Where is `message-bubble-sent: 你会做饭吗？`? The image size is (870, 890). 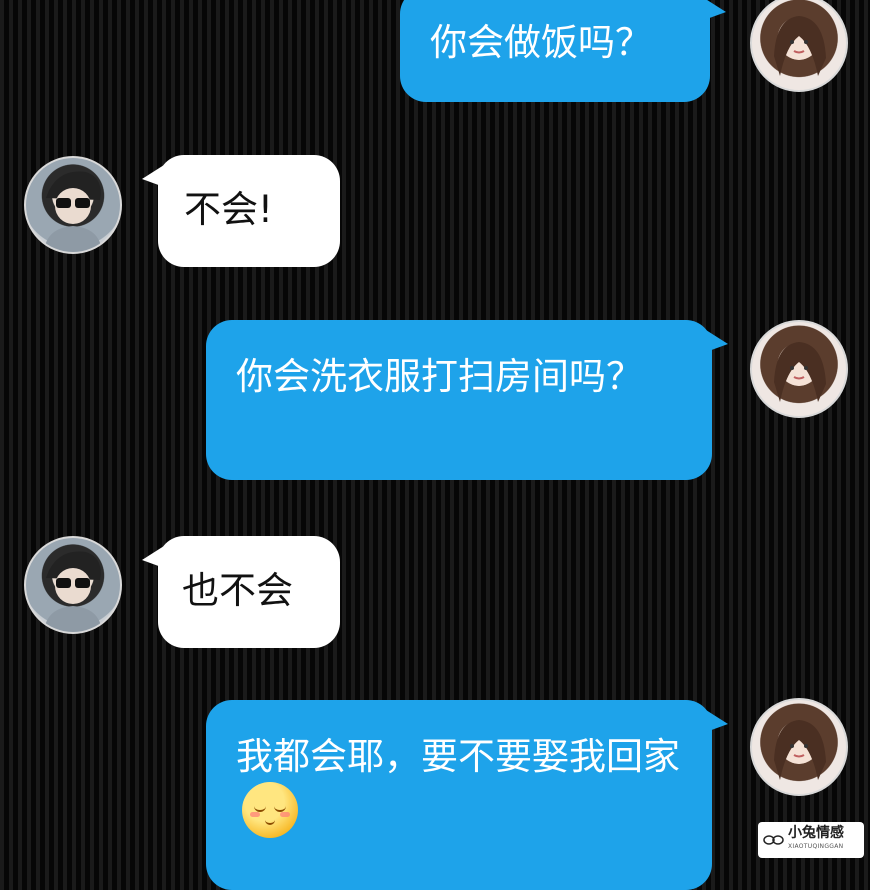
message-bubble-sent: 你会做饭吗？ is located at coordinates (563, 51).